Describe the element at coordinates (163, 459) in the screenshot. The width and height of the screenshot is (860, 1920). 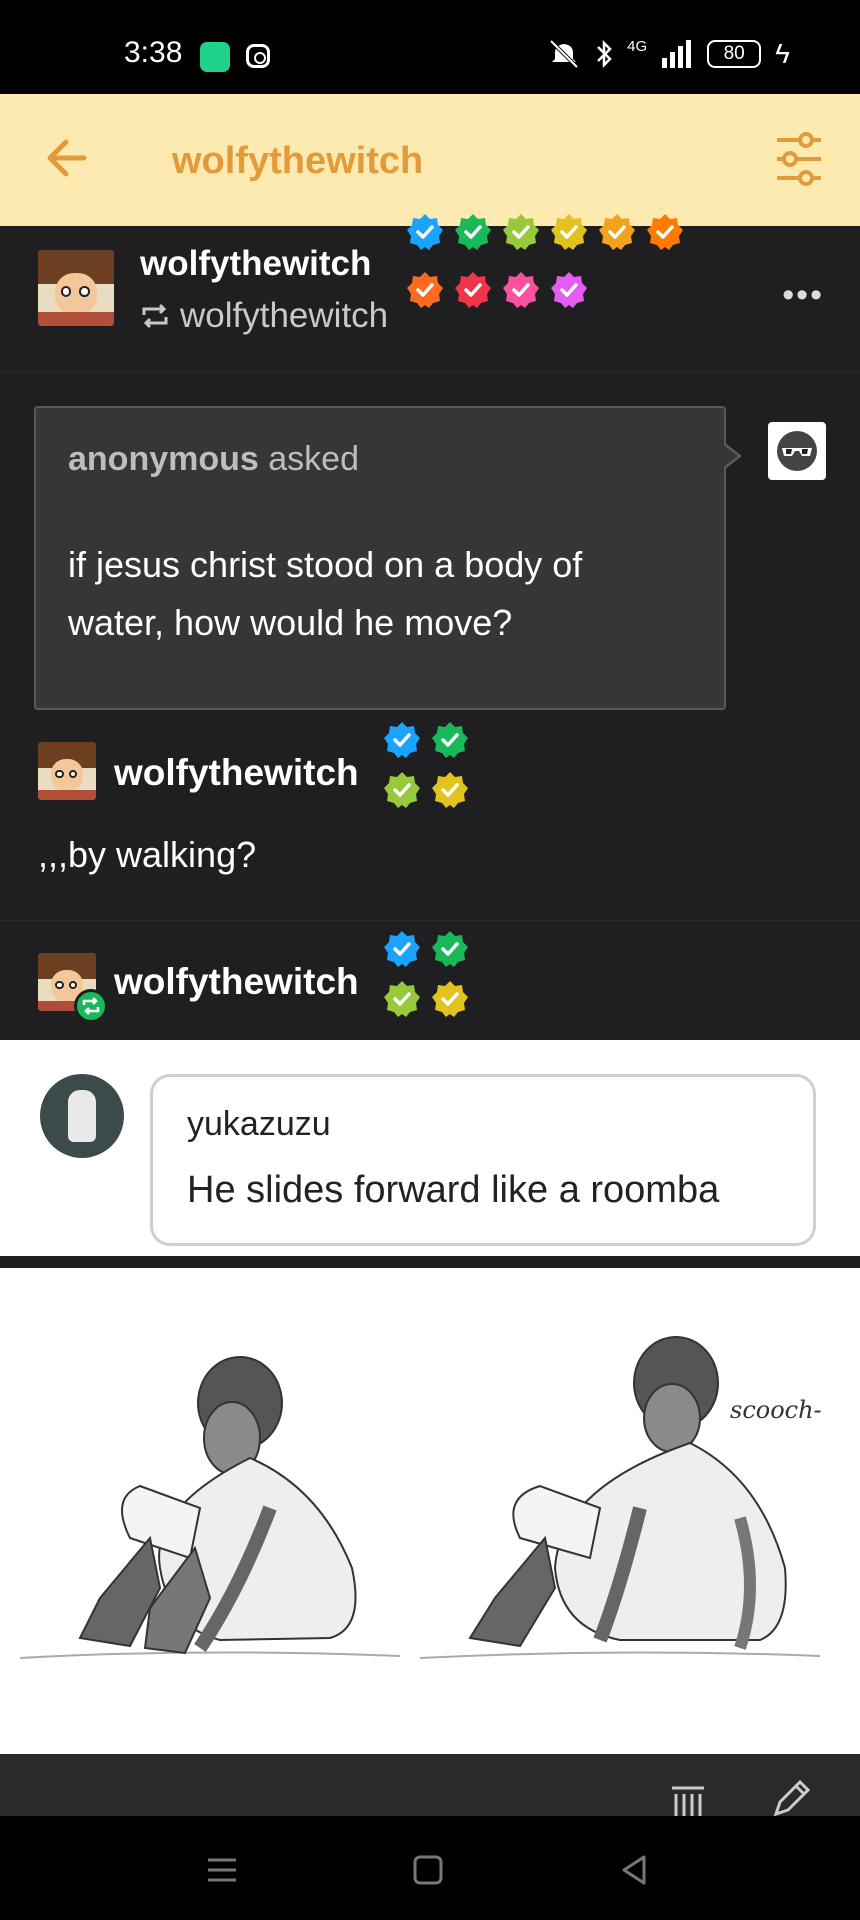
I see `asker-name: anonymous` at that location.